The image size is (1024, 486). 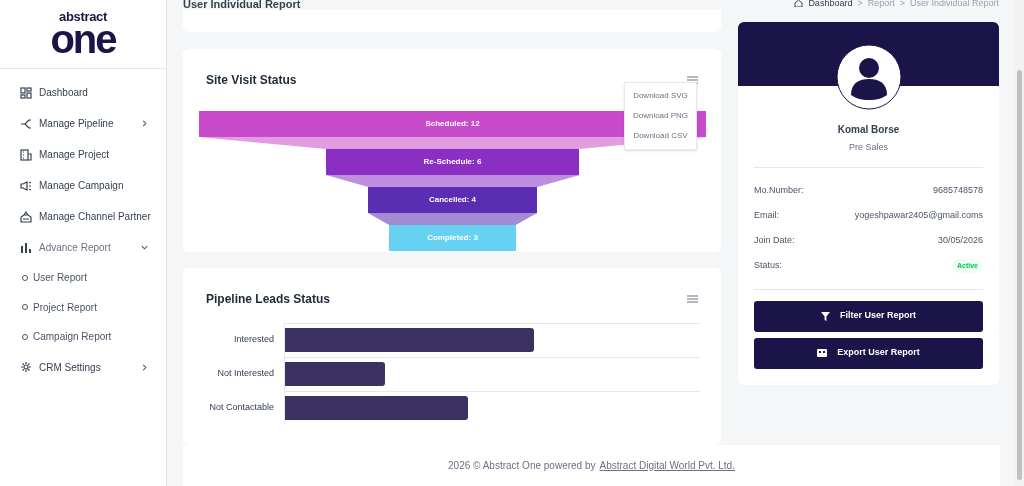 What do you see at coordinates (91, 337) in the screenshot?
I see `sidebar-subitem: Campaign Report` at bounding box center [91, 337].